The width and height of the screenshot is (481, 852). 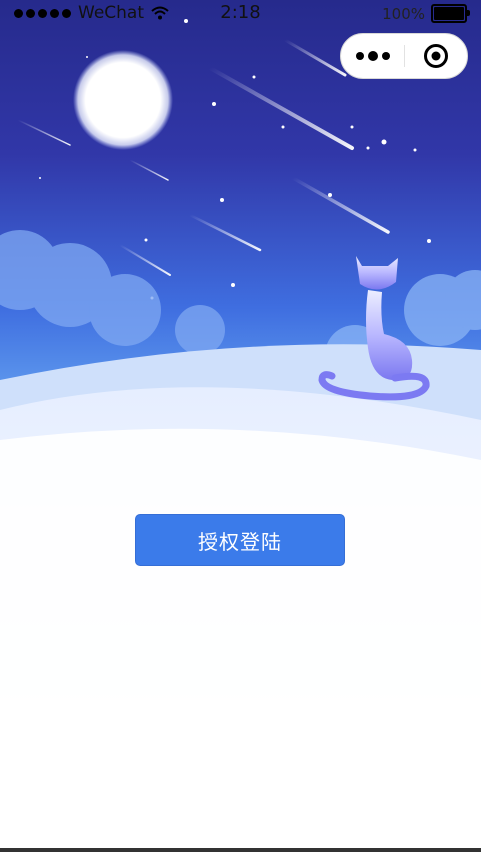 I want to click on more-button, so click(x=372, y=56).